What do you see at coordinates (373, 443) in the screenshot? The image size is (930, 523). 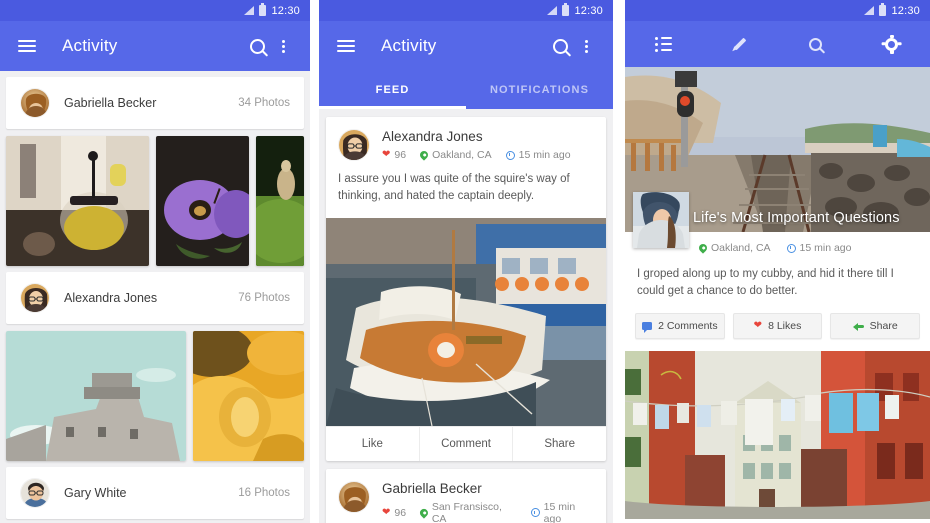 I see `like-button: Like` at bounding box center [373, 443].